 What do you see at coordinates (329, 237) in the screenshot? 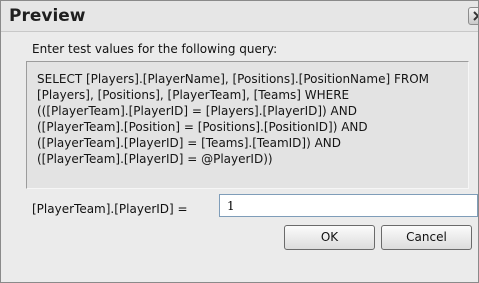
I see `ok-button: OK` at bounding box center [329, 237].